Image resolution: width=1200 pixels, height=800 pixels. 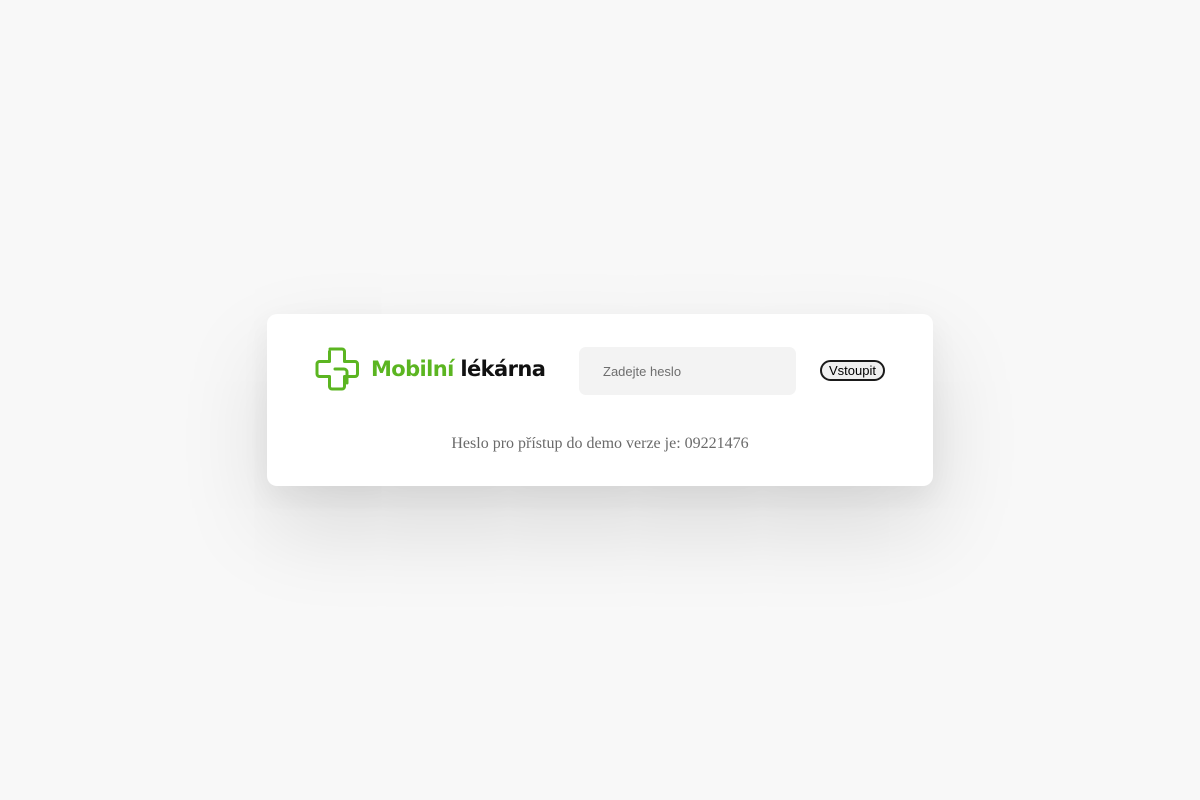 What do you see at coordinates (852, 370) in the screenshot?
I see `enter-button: Vstoupit` at bounding box center [852, 370].